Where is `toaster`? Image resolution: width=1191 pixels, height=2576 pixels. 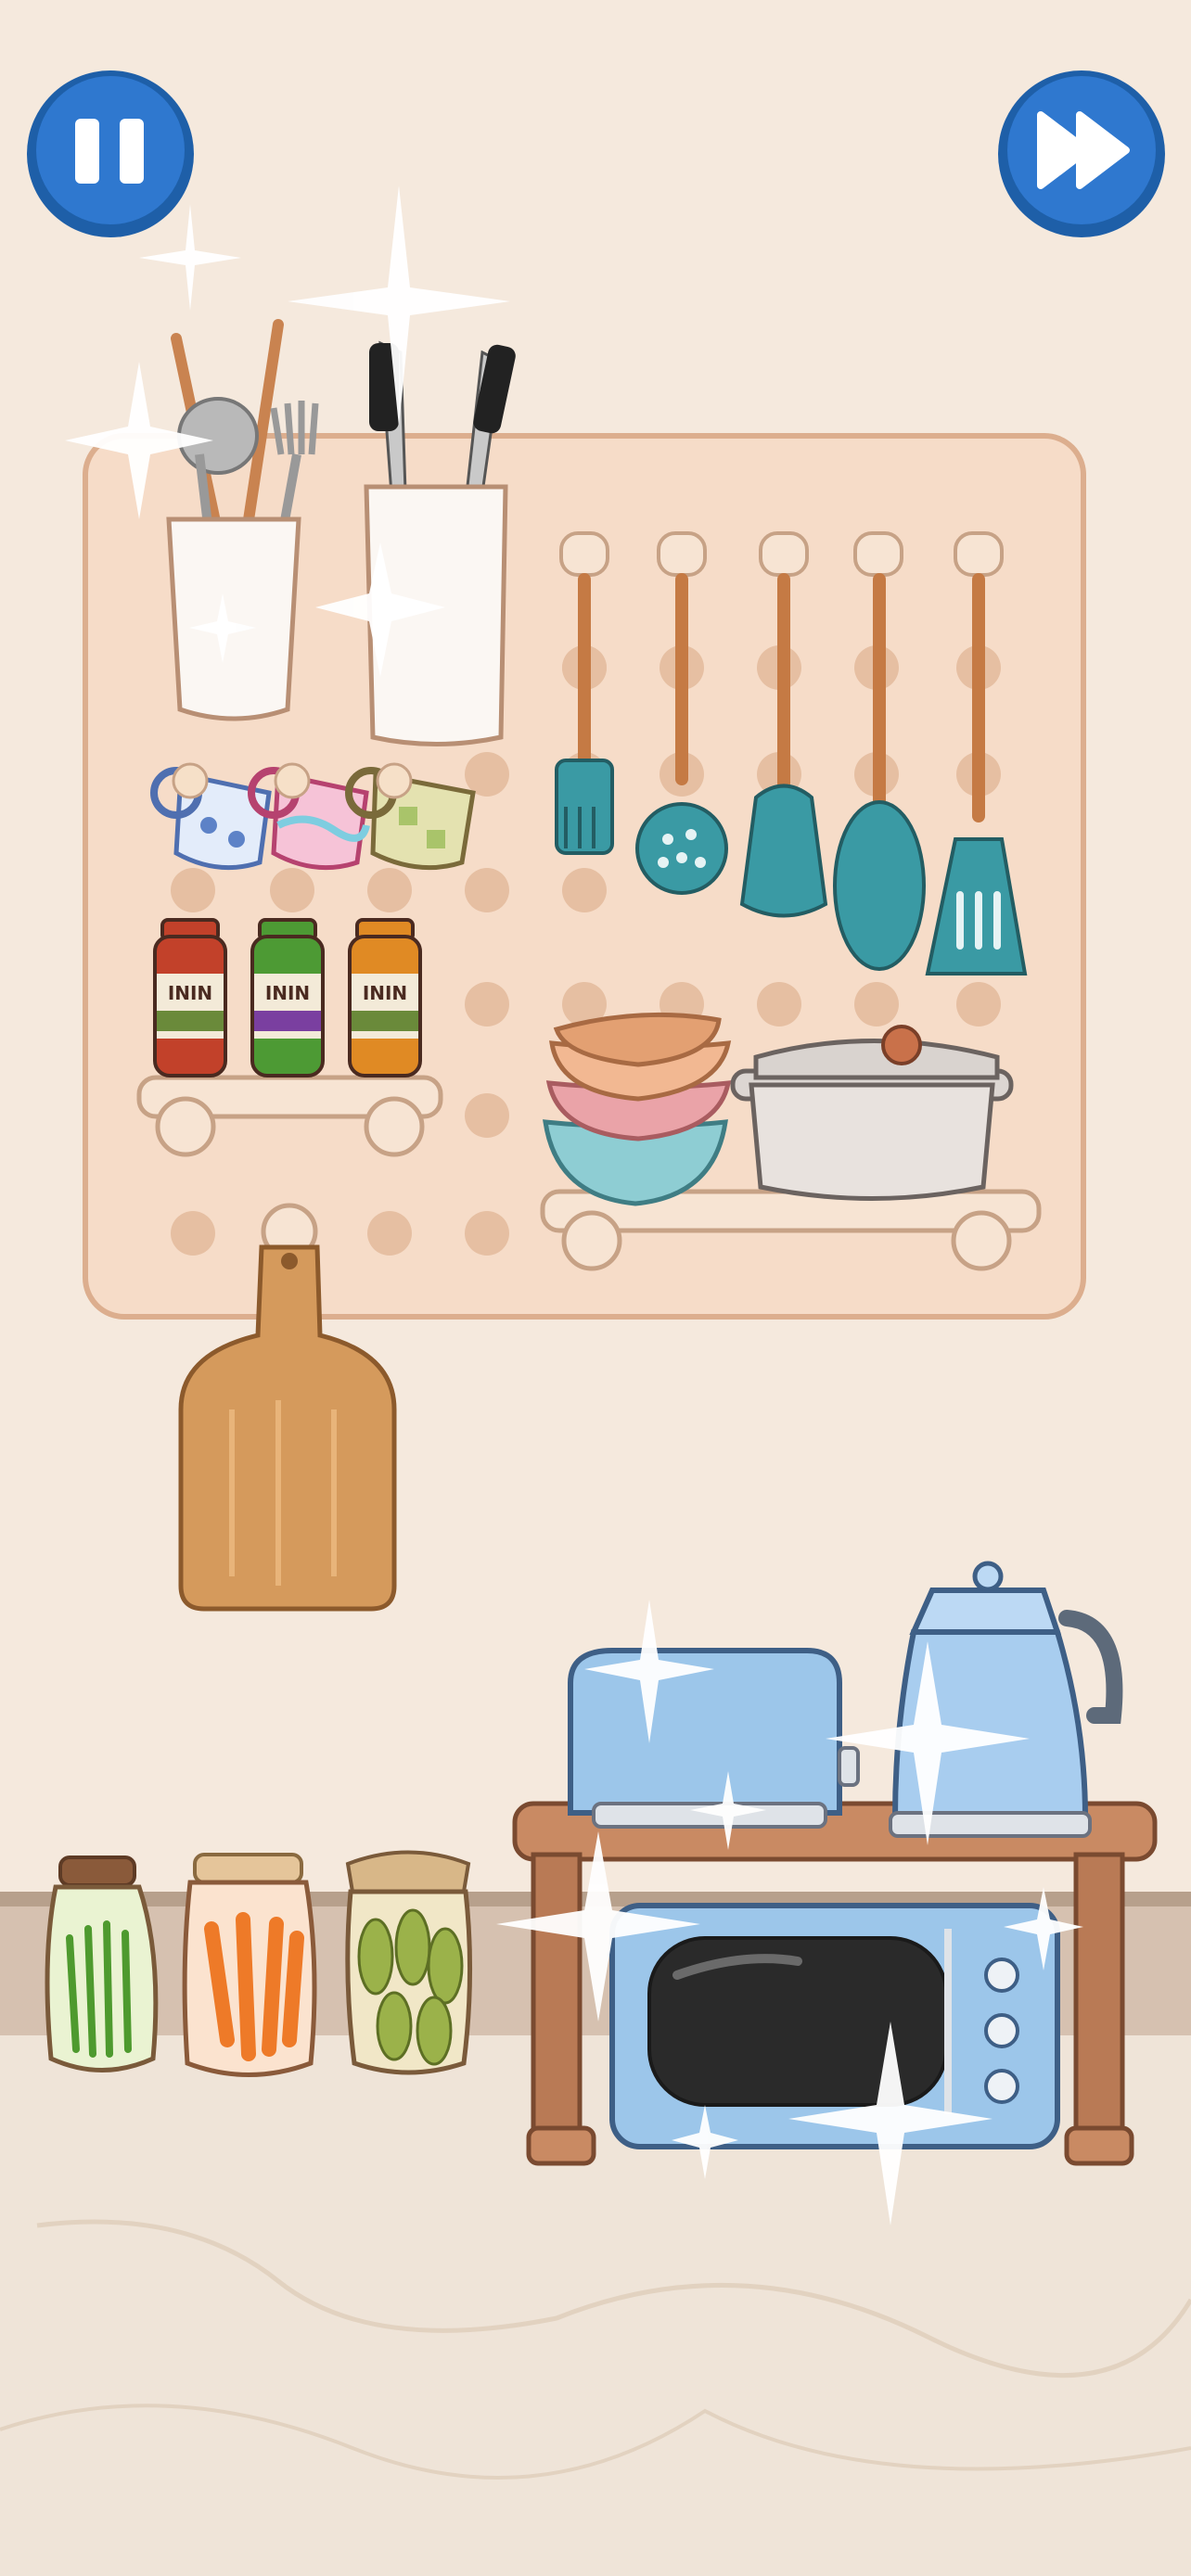
toaster is located at coordinates (714, 1739).